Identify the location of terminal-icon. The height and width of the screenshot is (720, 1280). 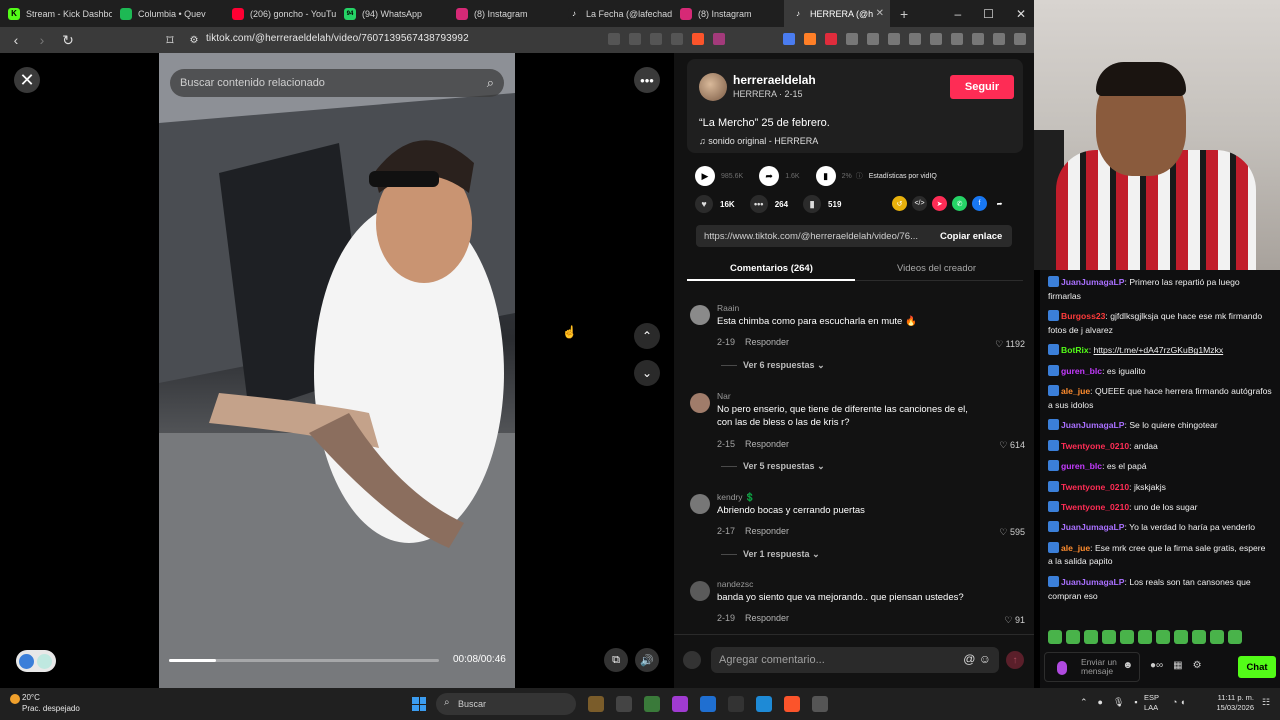
(736, 704).